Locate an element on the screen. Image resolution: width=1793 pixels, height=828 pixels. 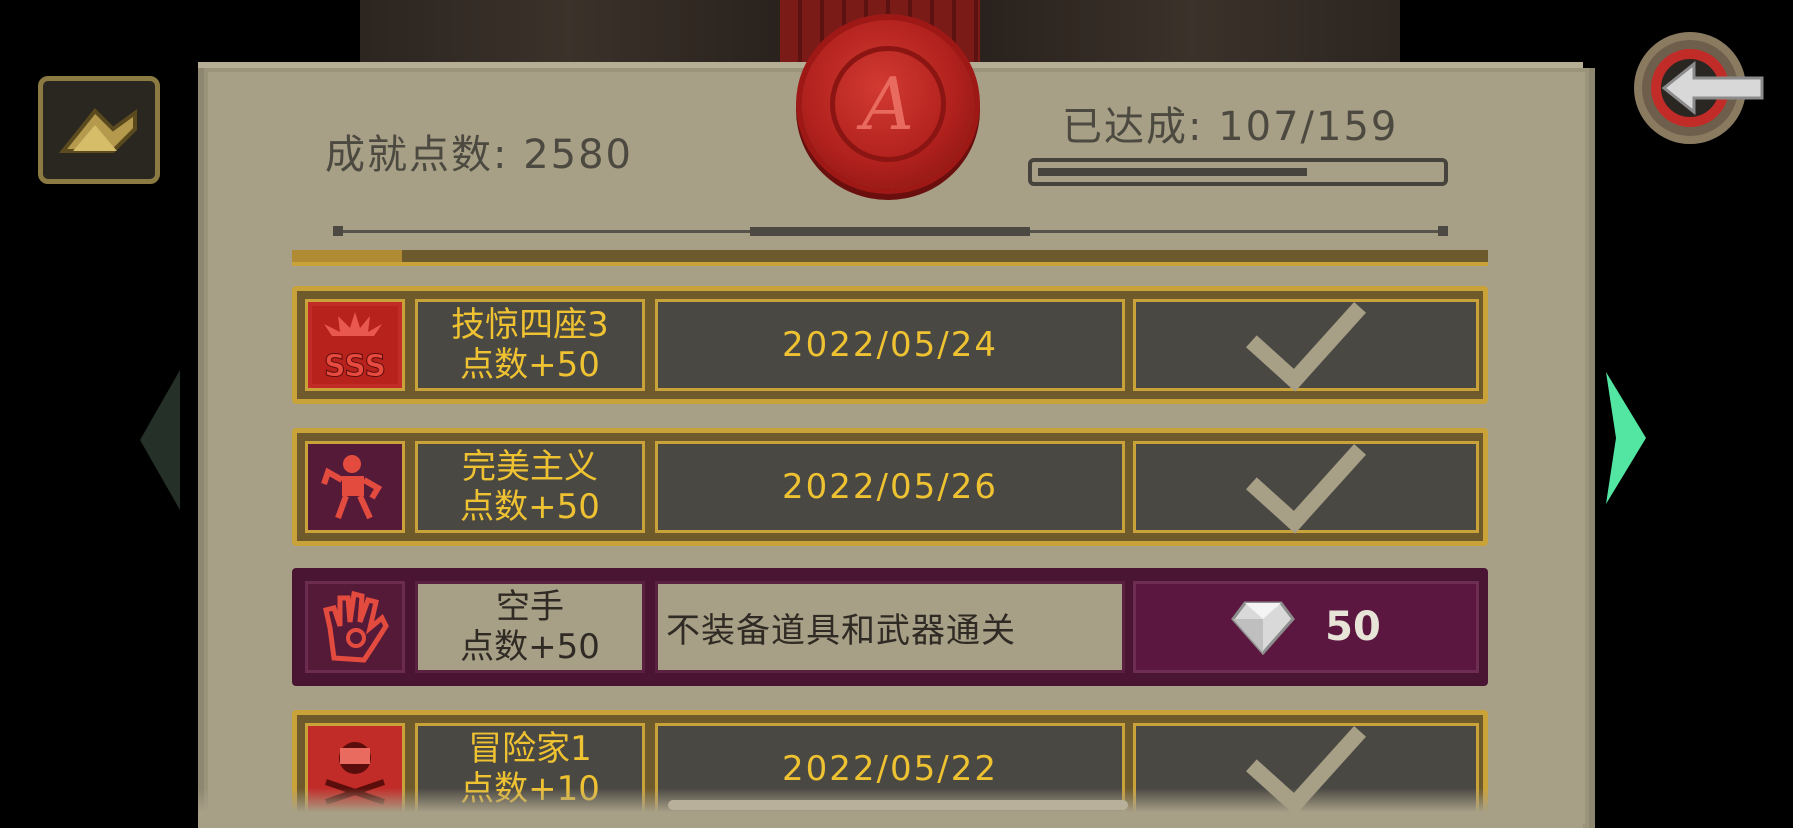
achievement-date-cell: 2022/05/24 is located at coordinates (890, 345).